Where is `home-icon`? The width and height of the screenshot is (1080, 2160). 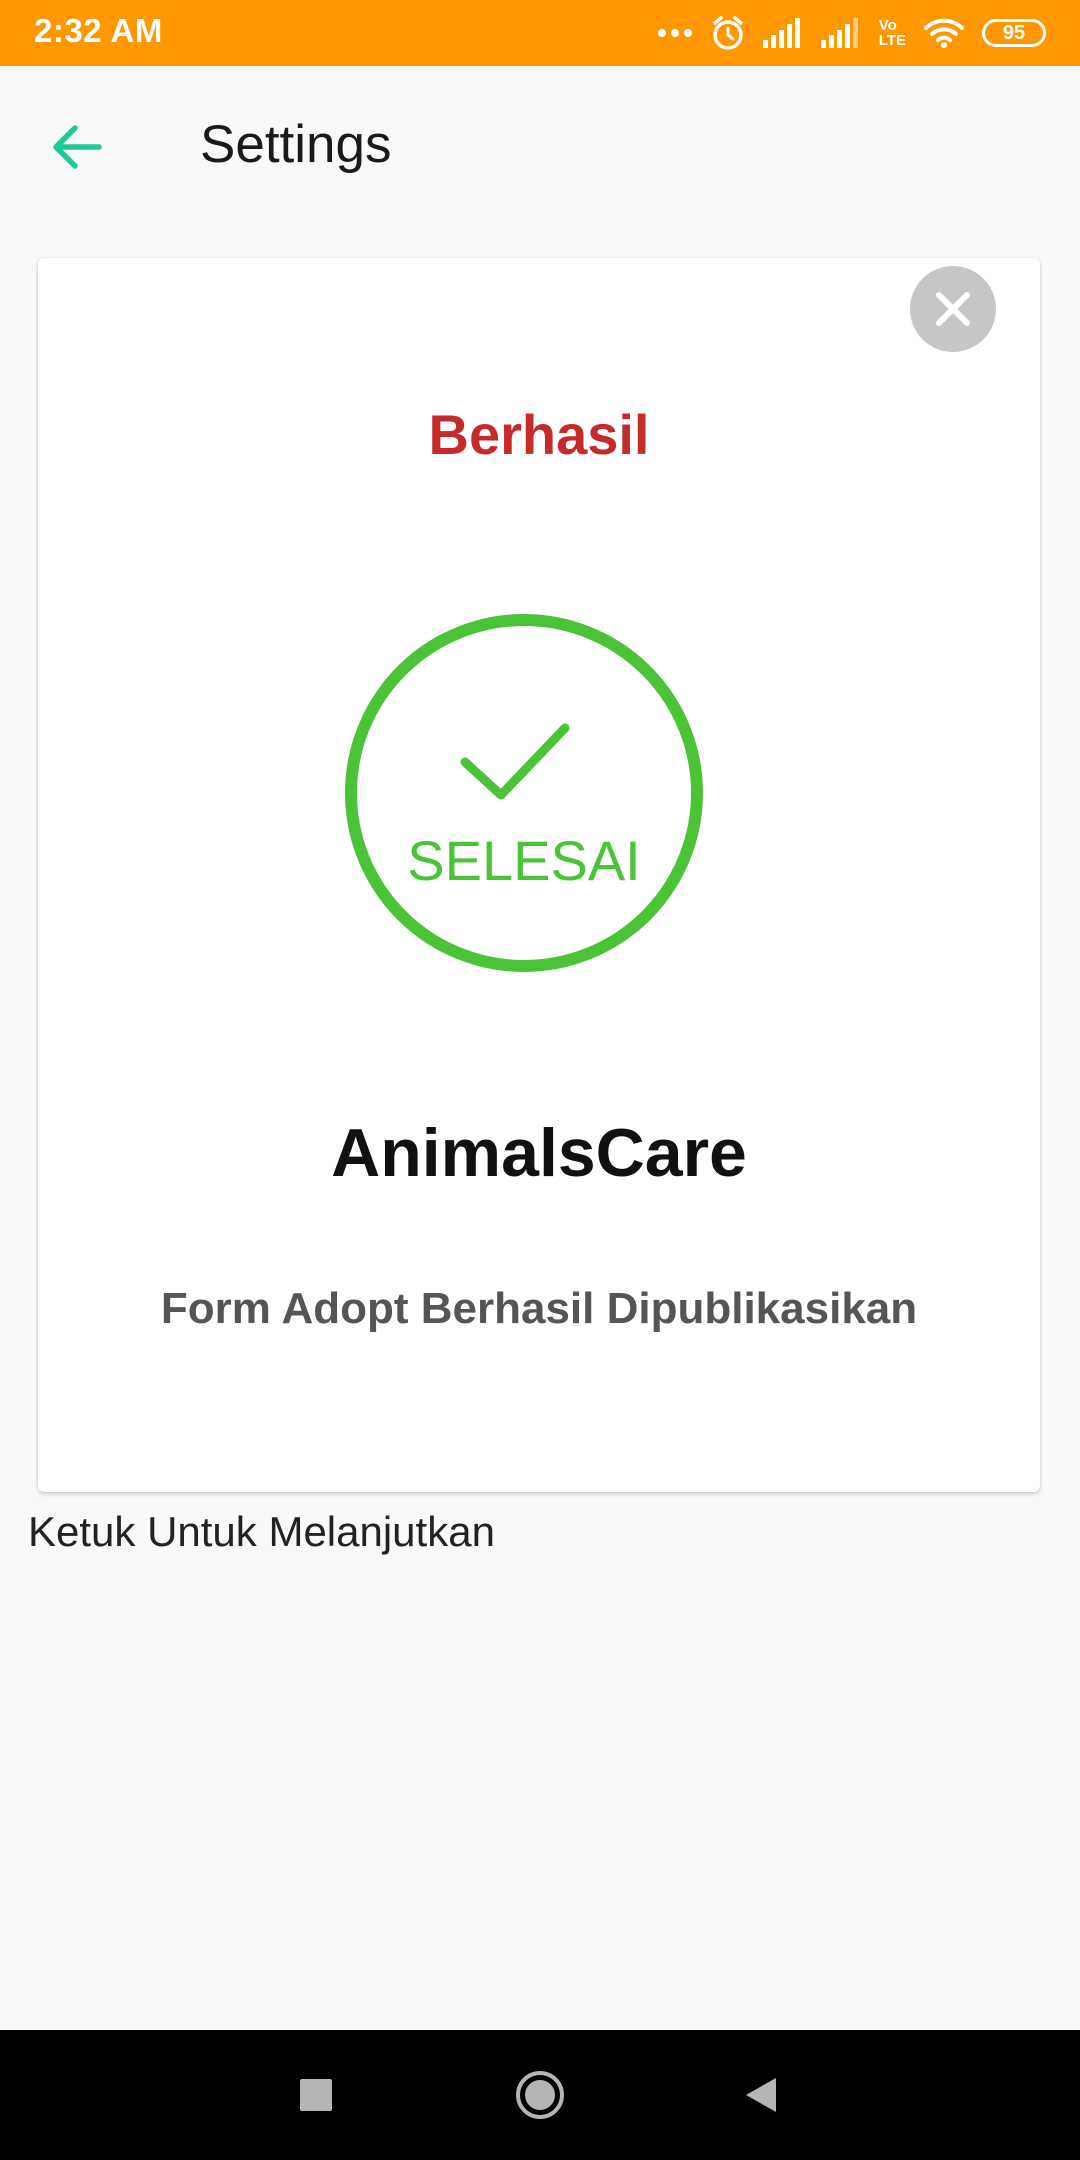 home-icon is located at coordinates (540, 2095).